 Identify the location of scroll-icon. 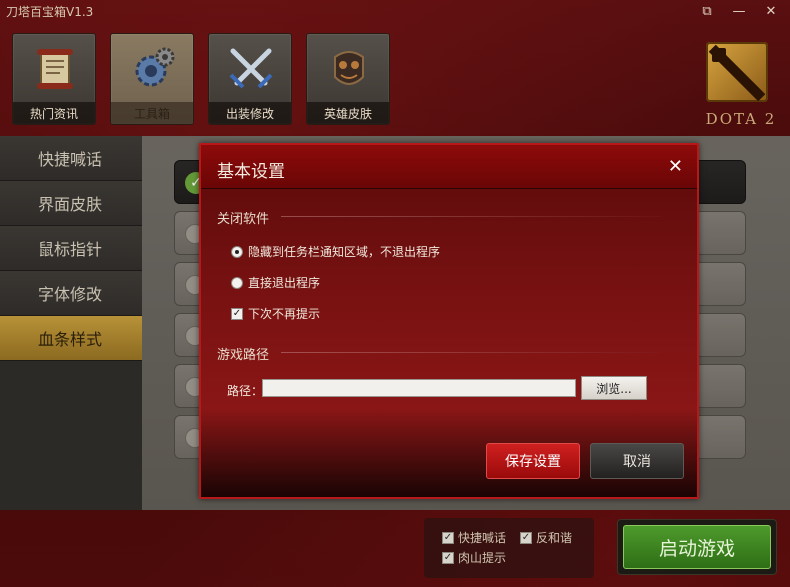
(55, 69).